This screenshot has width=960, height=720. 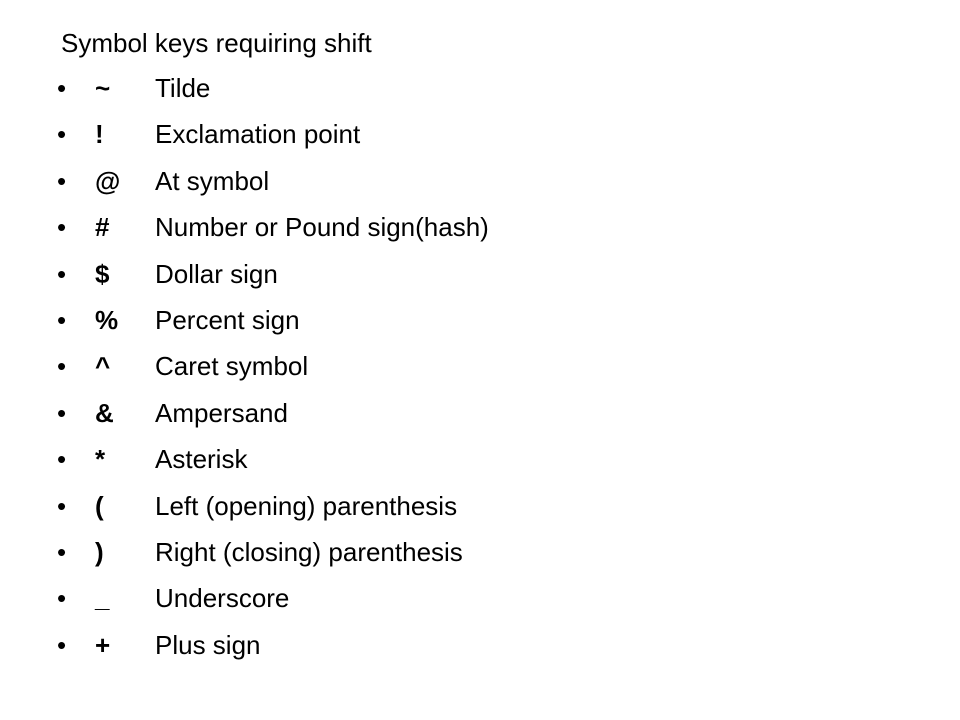 What do you see at coordinates (221, 412) in the screenshot?
I see `symbol-description: Ampersand` at bounding box center [221, 412].